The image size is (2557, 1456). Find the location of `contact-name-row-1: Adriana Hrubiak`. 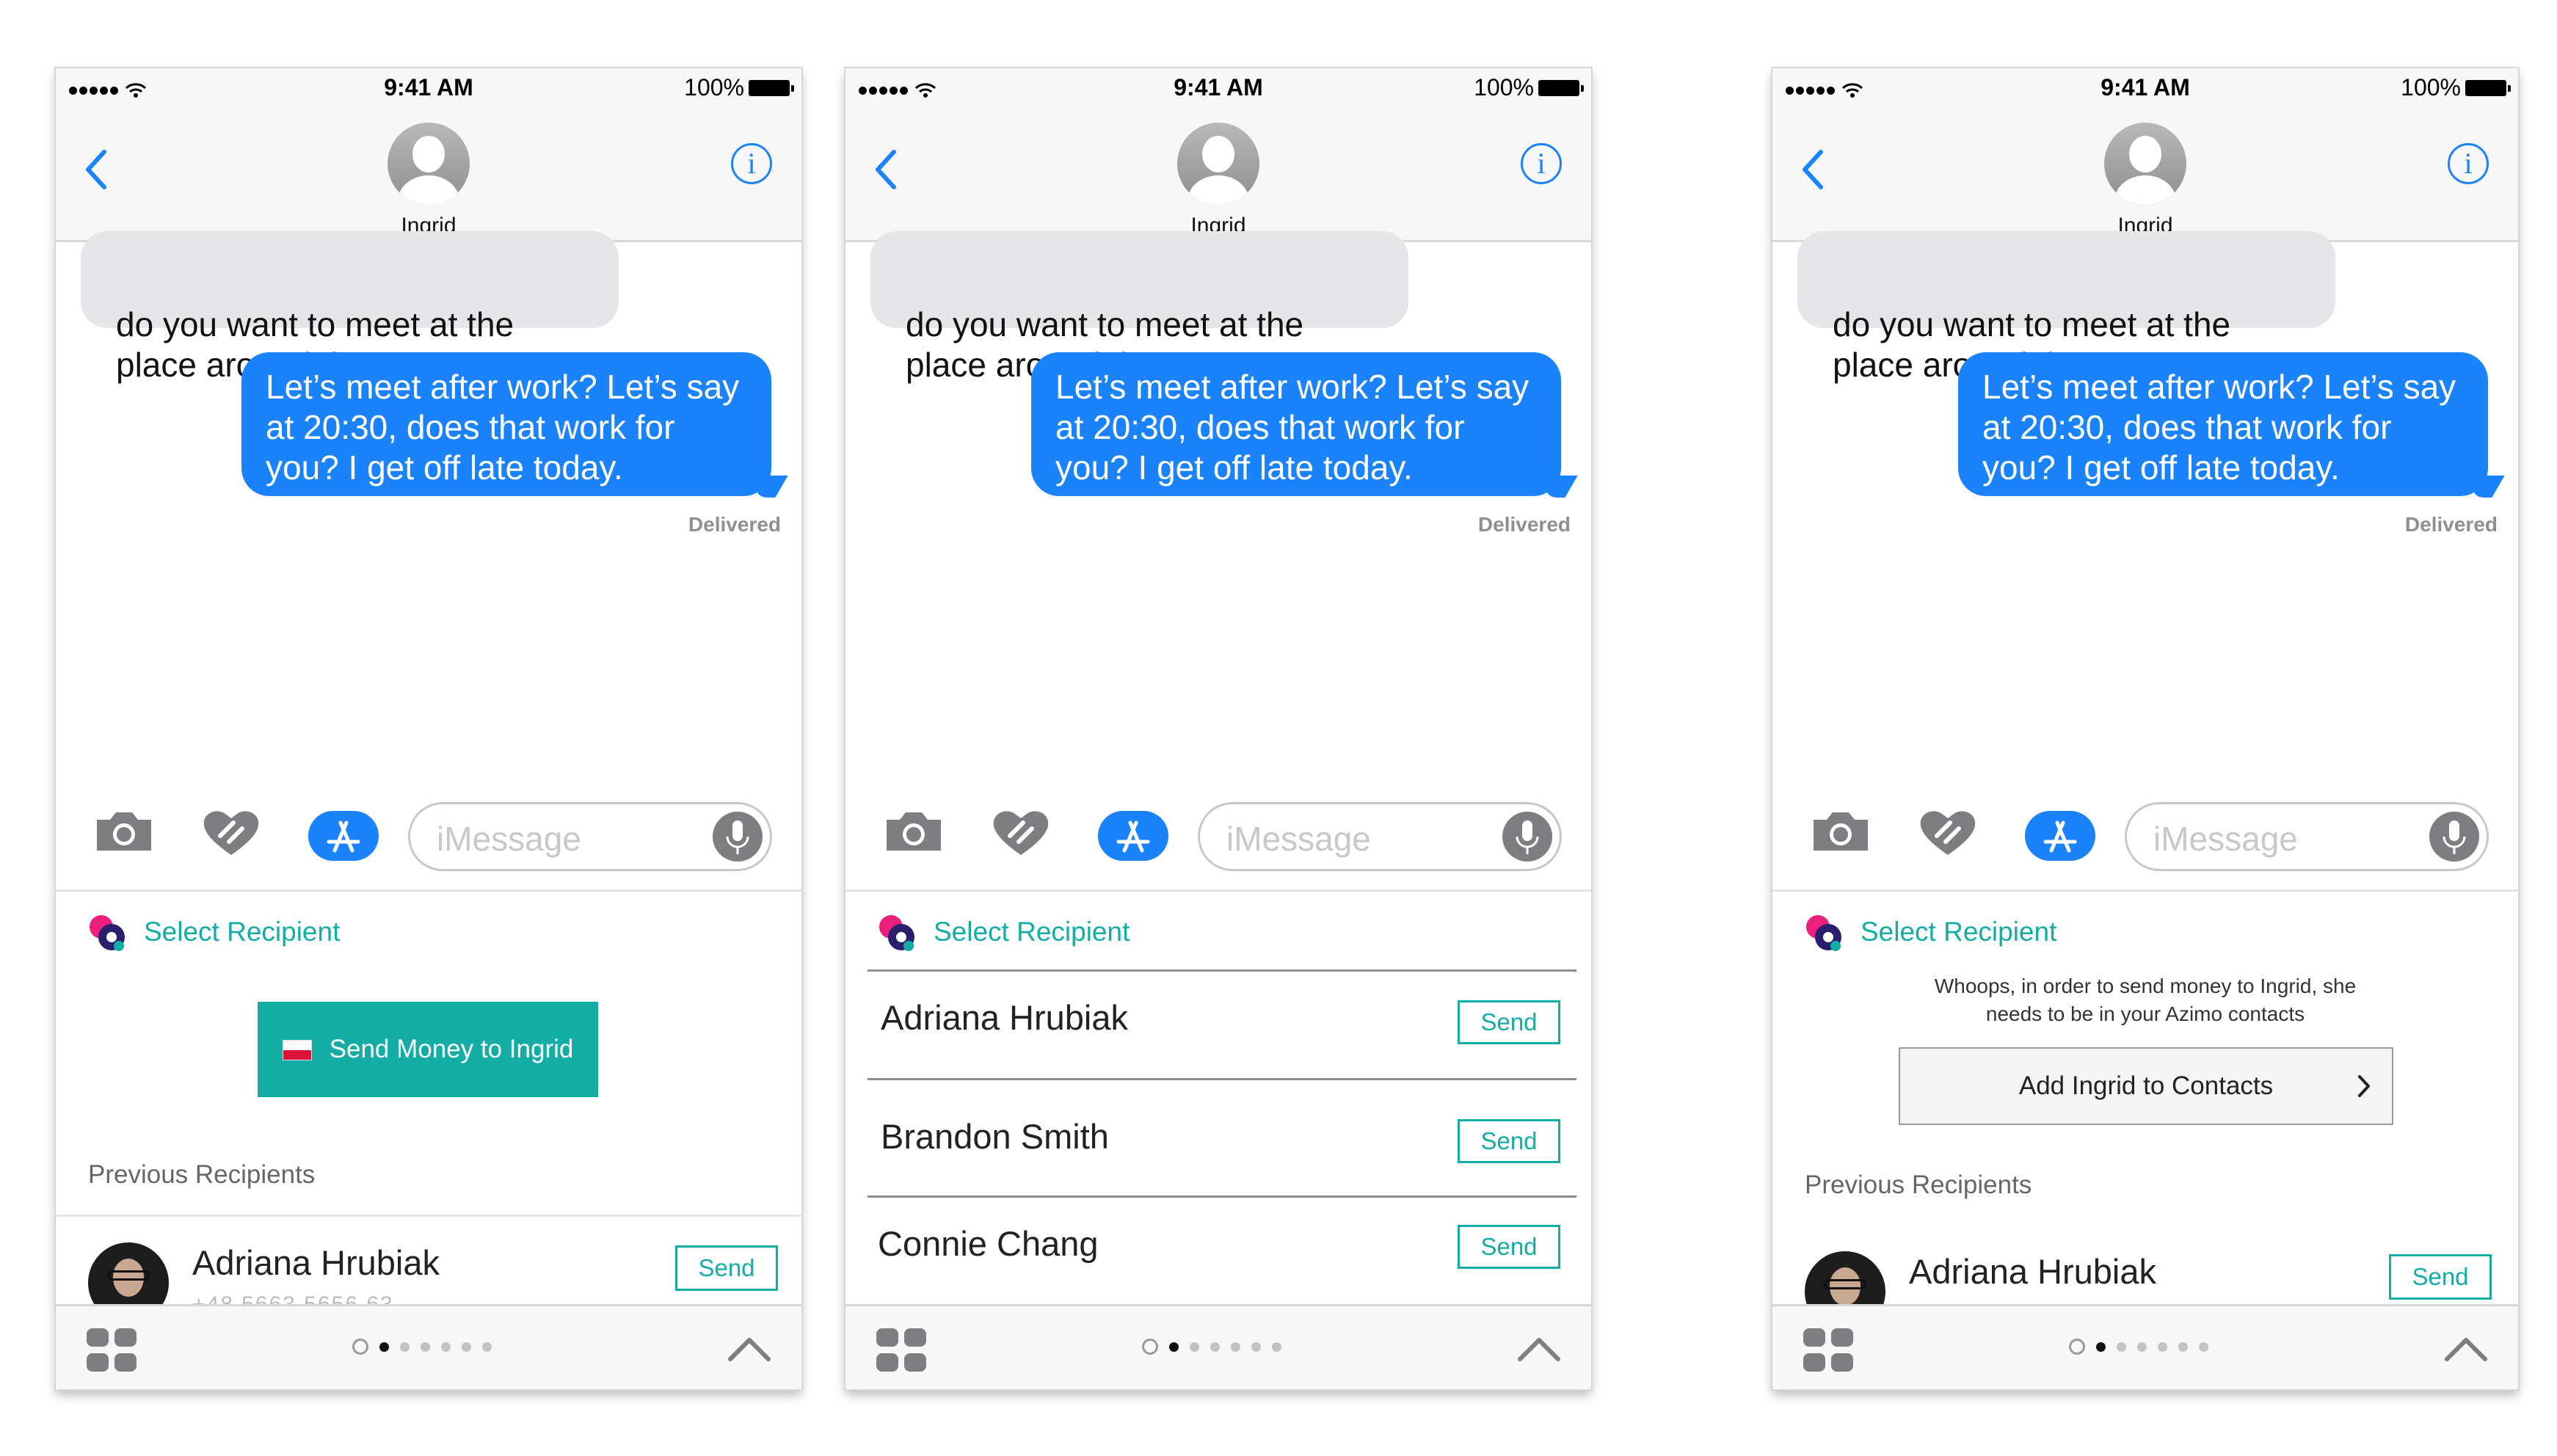

contact-name-row-1: Adriana Hrubiak is located at coordinates (1004, 1017).